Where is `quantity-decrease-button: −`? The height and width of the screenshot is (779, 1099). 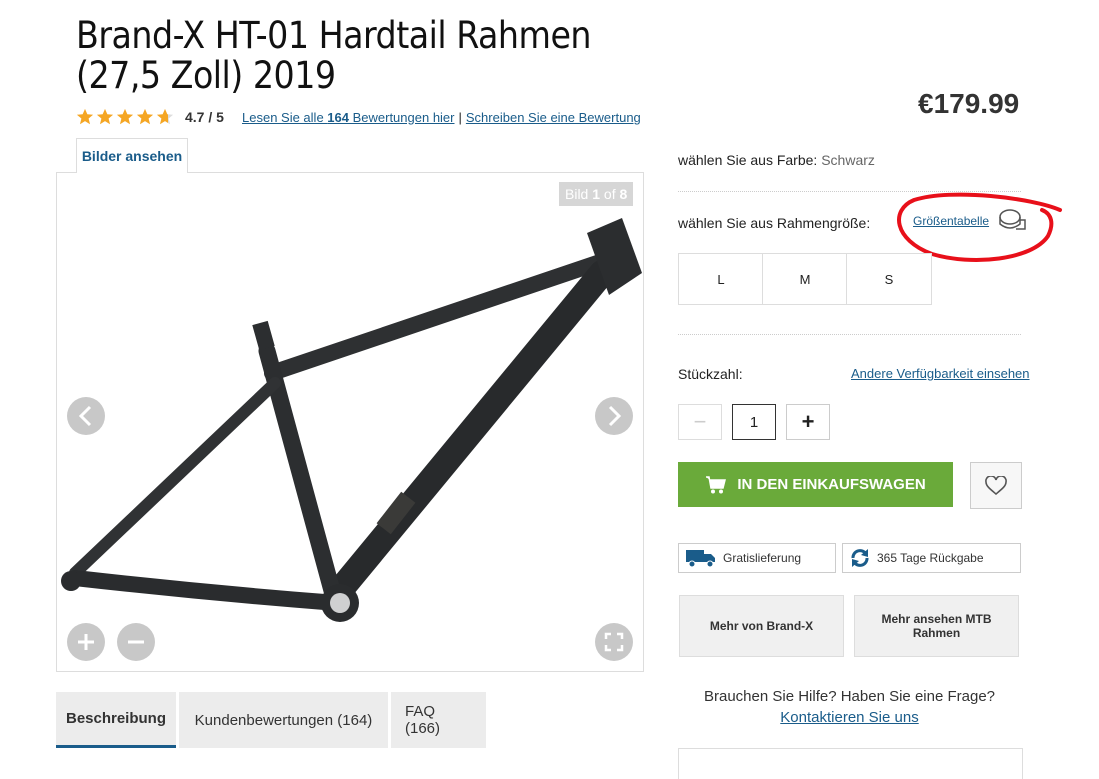 quantity-decrease-button: − is located at coordinates (700, 422).